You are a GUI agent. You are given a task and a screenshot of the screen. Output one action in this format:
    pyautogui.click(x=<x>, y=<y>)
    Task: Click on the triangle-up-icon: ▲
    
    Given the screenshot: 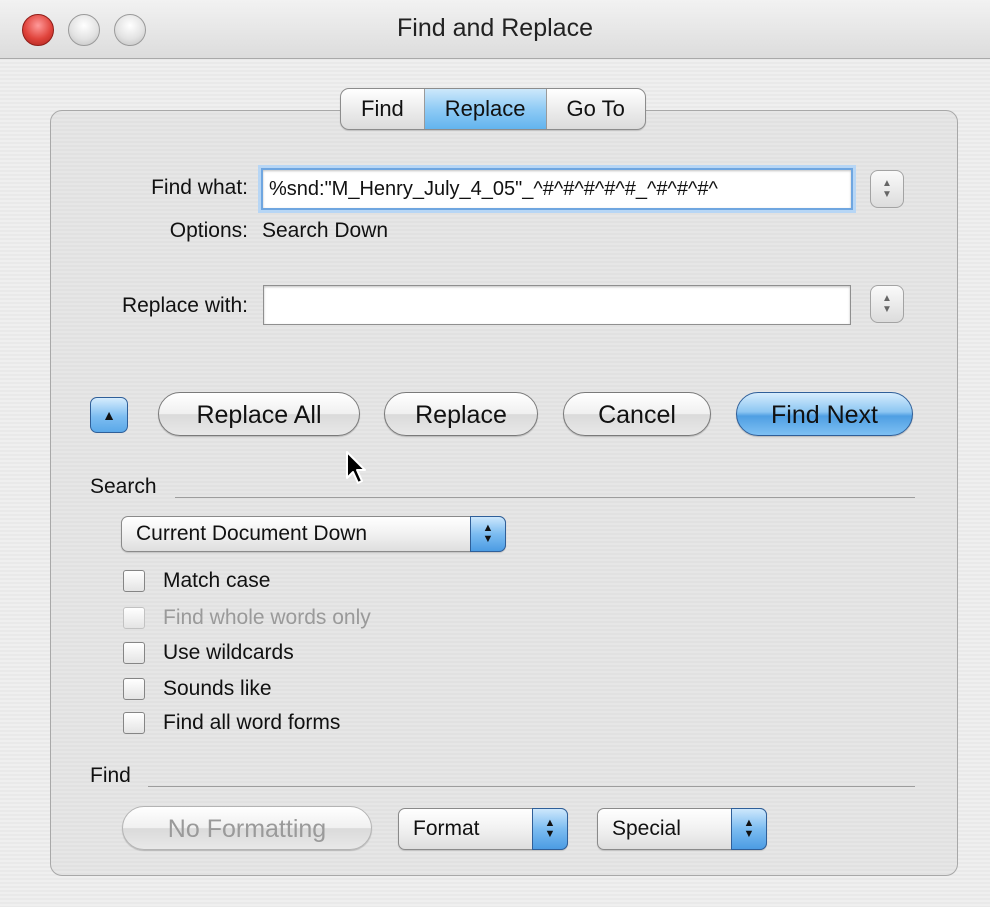 What is the action you would take?
    pyautogui.click(x=109, y=415)
    